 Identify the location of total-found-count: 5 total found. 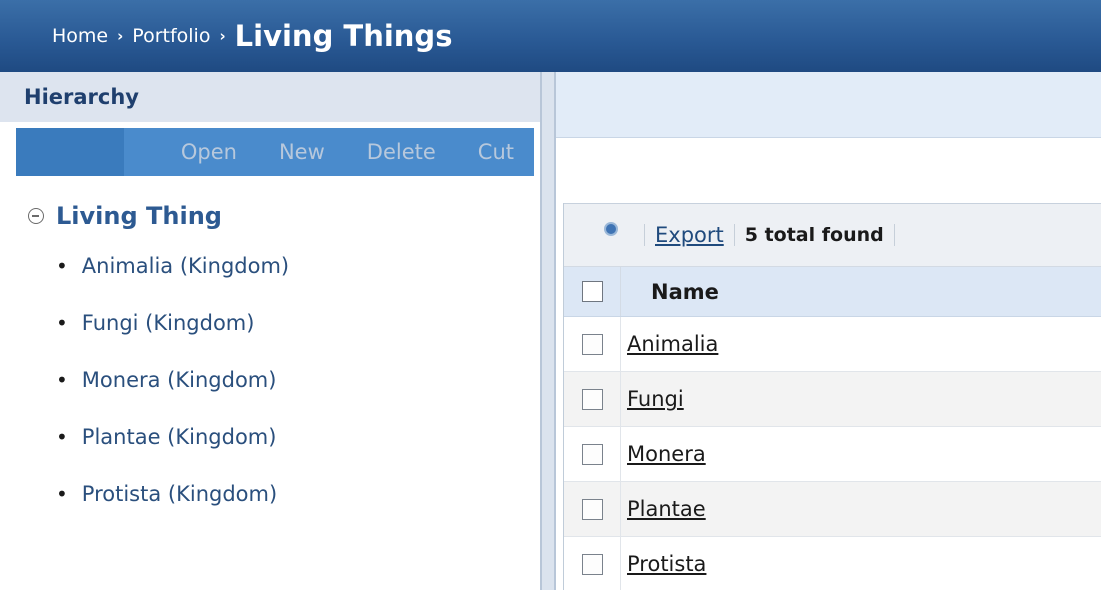
(814, 235).